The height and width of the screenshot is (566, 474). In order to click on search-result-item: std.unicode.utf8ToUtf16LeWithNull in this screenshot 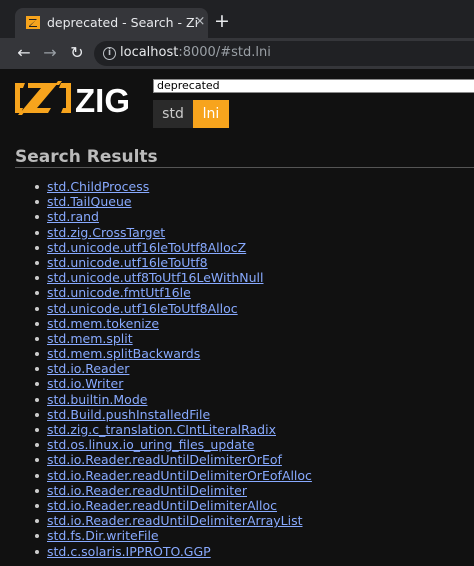, I will do `click(237, 277)`.